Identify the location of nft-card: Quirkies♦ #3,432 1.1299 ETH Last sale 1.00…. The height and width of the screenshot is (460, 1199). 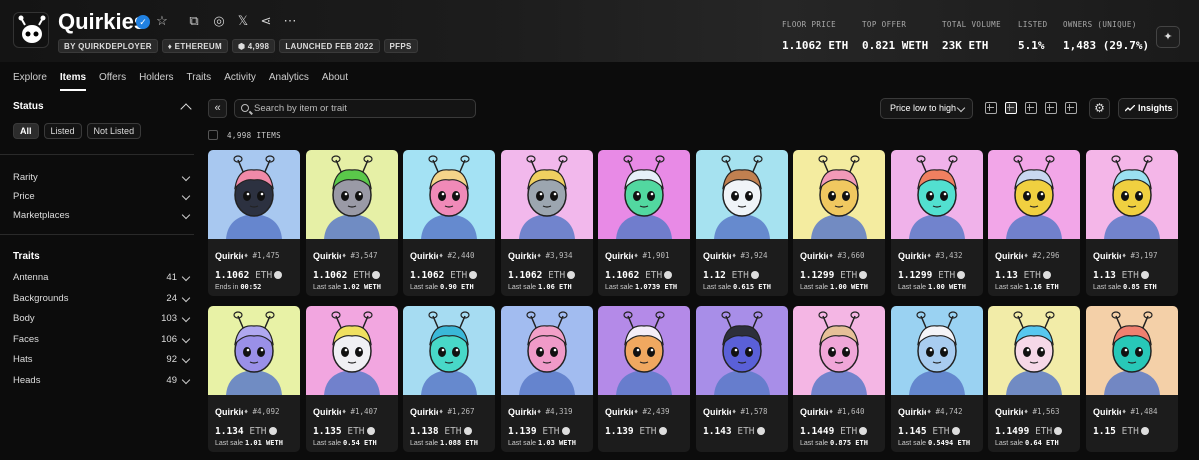
(937, 223).